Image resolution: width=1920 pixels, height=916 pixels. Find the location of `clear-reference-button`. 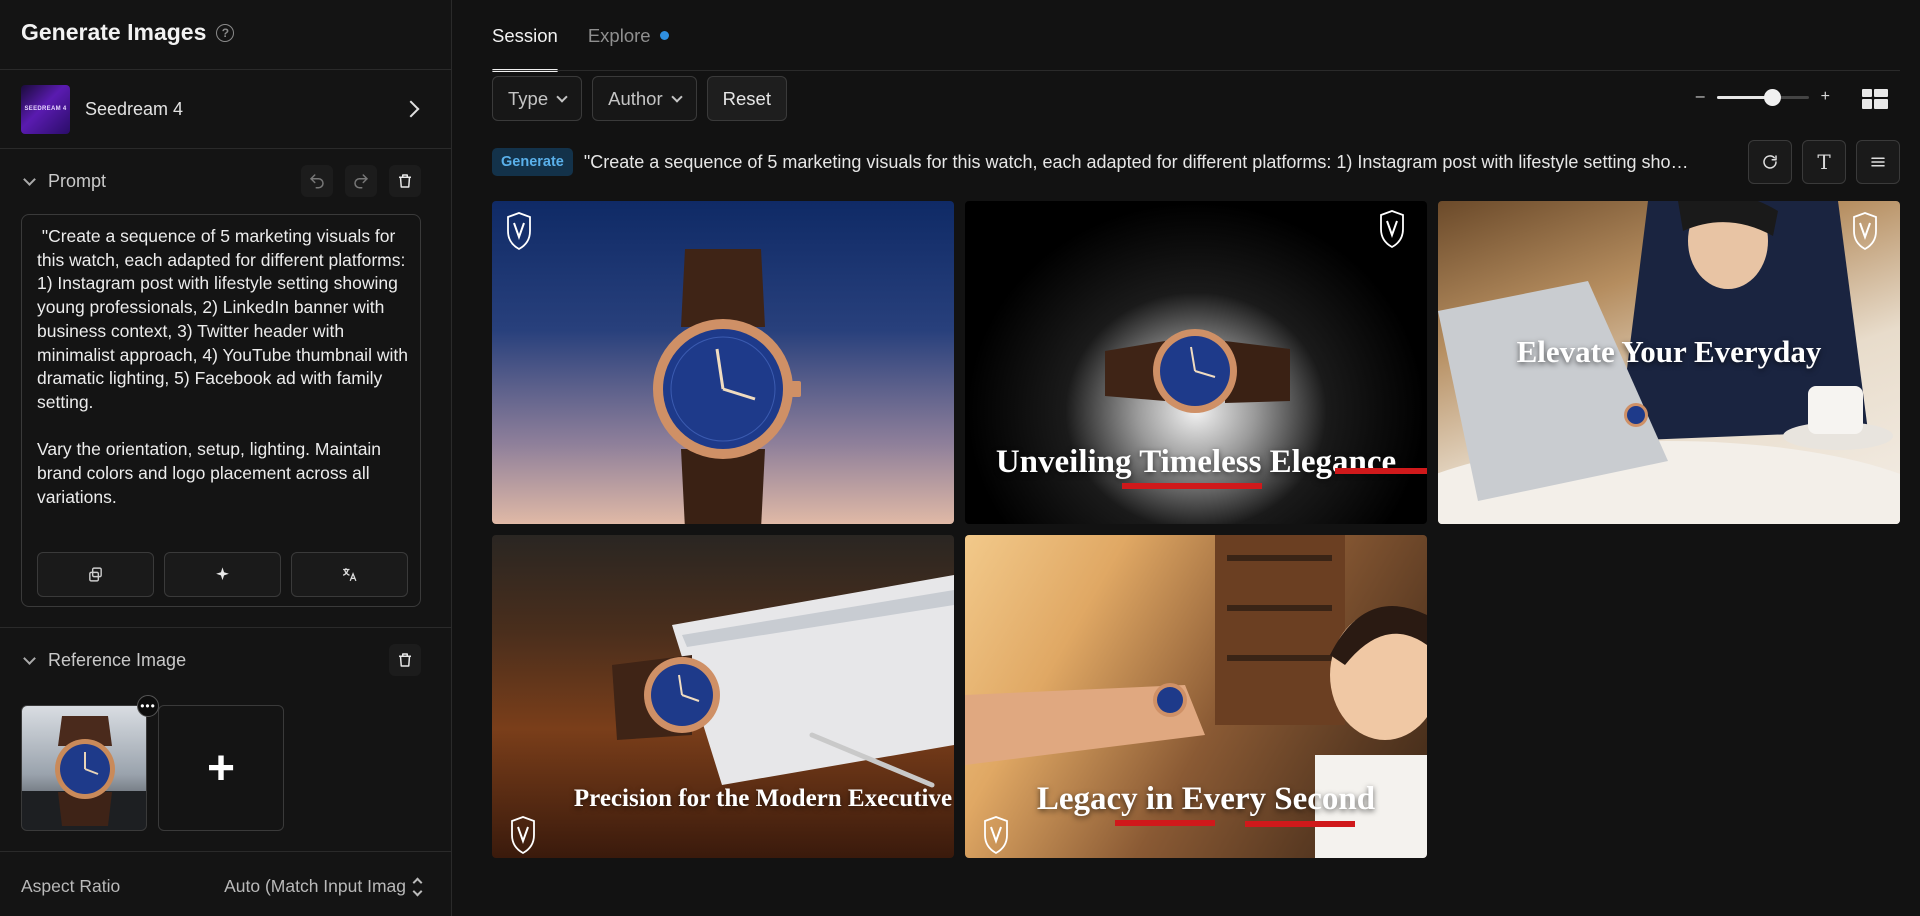

clear-reference-button is located at coordinates (405, 660).